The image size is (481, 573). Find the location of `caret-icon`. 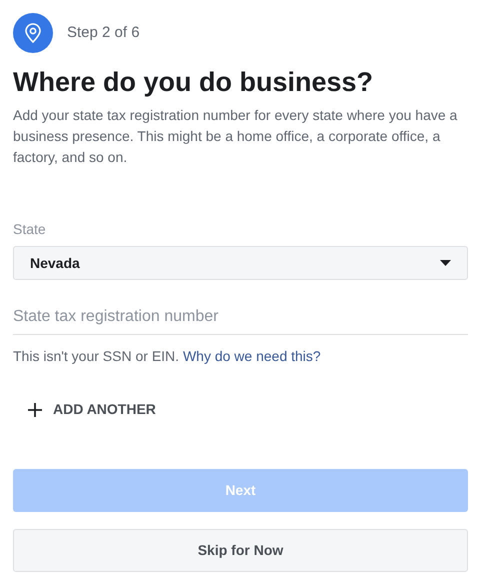

caret-icon is located at coordinates (445, 263).